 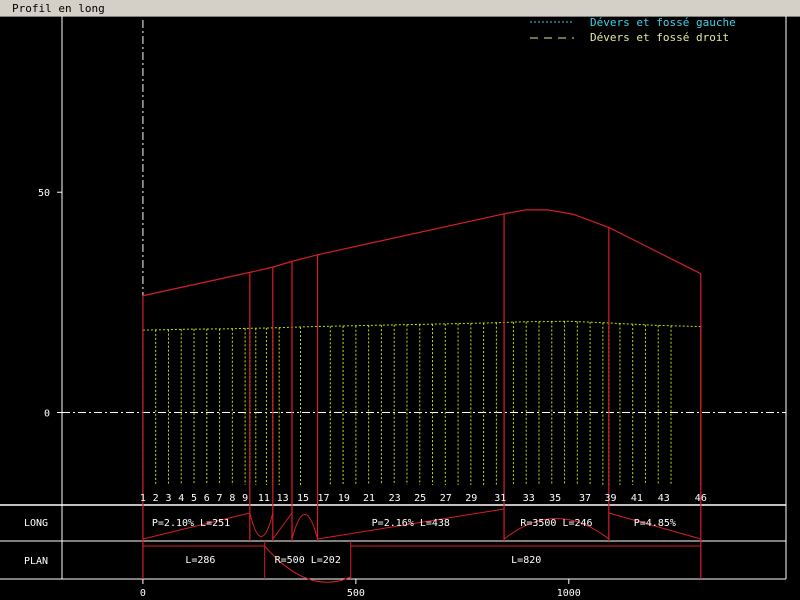 What do you see at coordinates (47, 413) in the screenshot?
I see `y-tick-label: 0` at bounding box center [47, 413].